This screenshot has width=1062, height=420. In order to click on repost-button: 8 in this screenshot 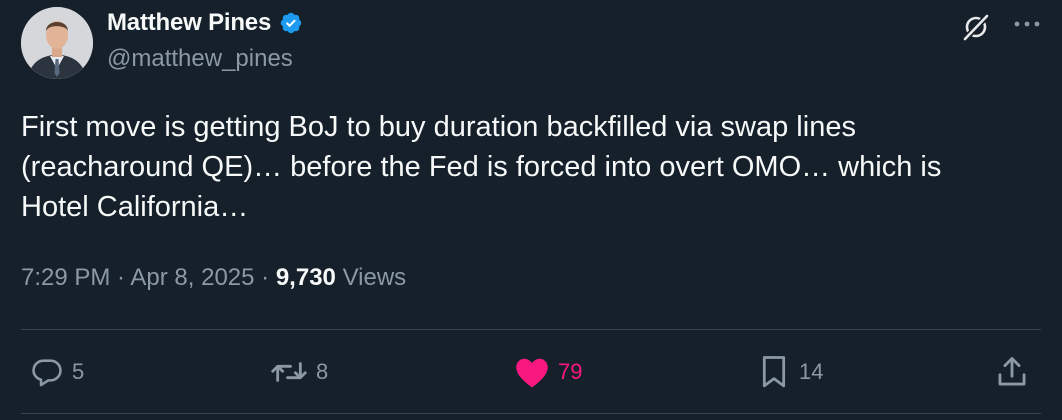, I will do `click(299, 372)`.